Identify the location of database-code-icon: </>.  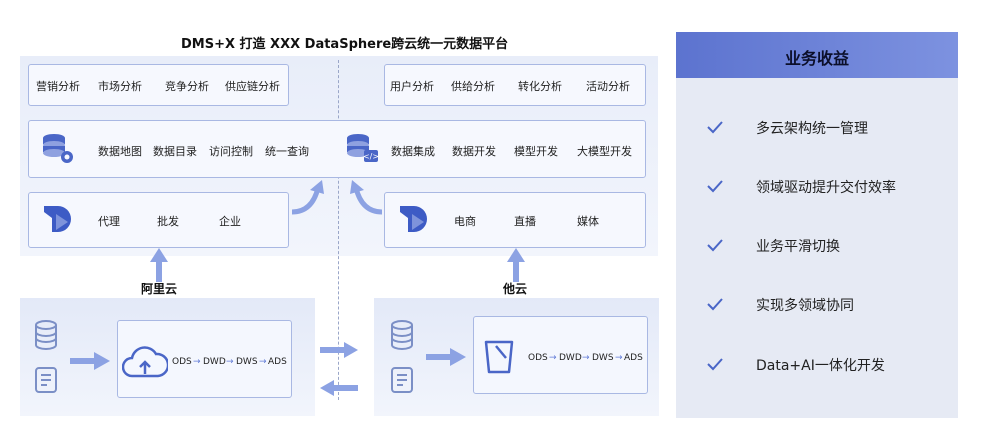
(363, 148).